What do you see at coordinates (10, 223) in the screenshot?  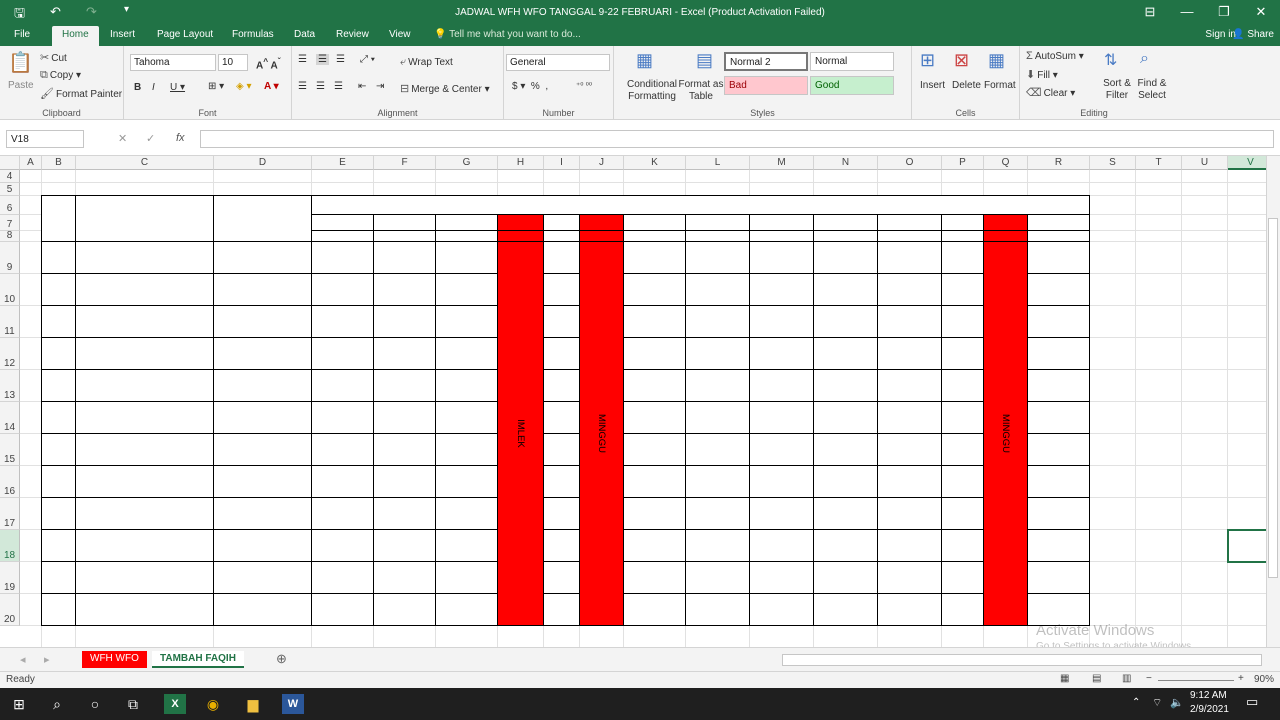 I see `row-header-7: 7` at bounding box center [10, 223].